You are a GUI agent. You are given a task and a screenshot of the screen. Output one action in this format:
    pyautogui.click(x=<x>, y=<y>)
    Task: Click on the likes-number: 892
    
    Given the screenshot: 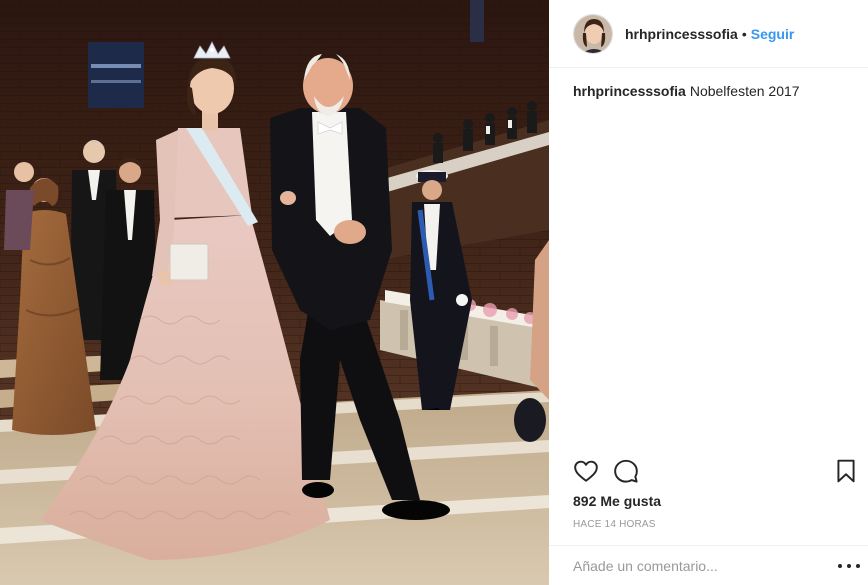 What is the action you would take?
    pyautogui.click(x=585, y=501)
    